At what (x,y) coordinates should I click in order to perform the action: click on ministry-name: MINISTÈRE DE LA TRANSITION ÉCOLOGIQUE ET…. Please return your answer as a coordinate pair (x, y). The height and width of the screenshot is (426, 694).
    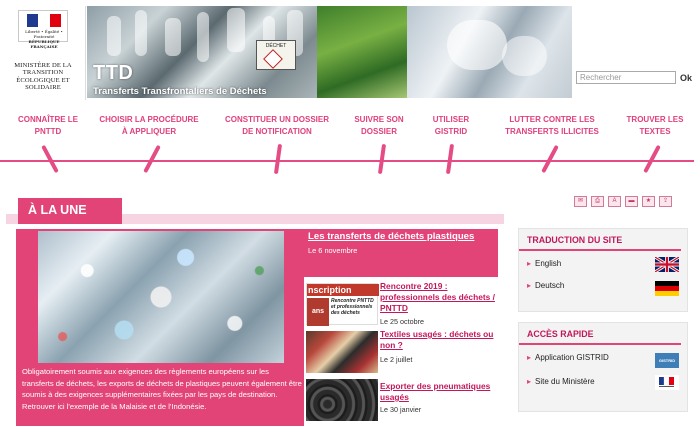
    Looking at the image, I should click on (43, 77).